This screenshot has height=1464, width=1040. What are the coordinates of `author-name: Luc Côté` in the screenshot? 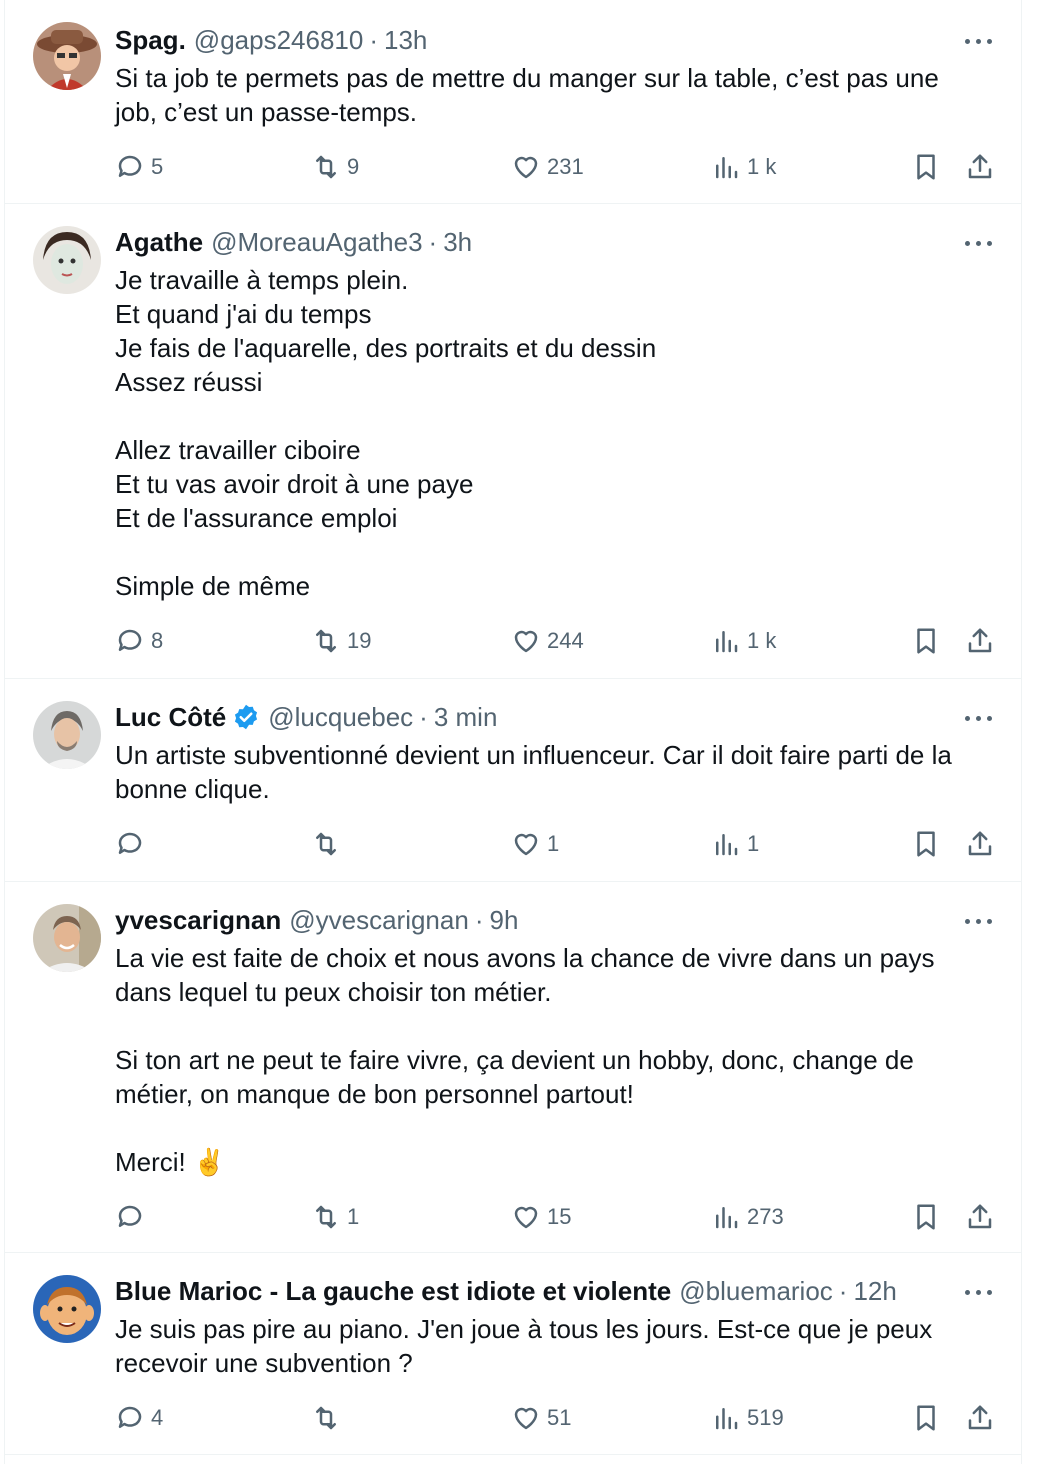 It's located at (170, 717).